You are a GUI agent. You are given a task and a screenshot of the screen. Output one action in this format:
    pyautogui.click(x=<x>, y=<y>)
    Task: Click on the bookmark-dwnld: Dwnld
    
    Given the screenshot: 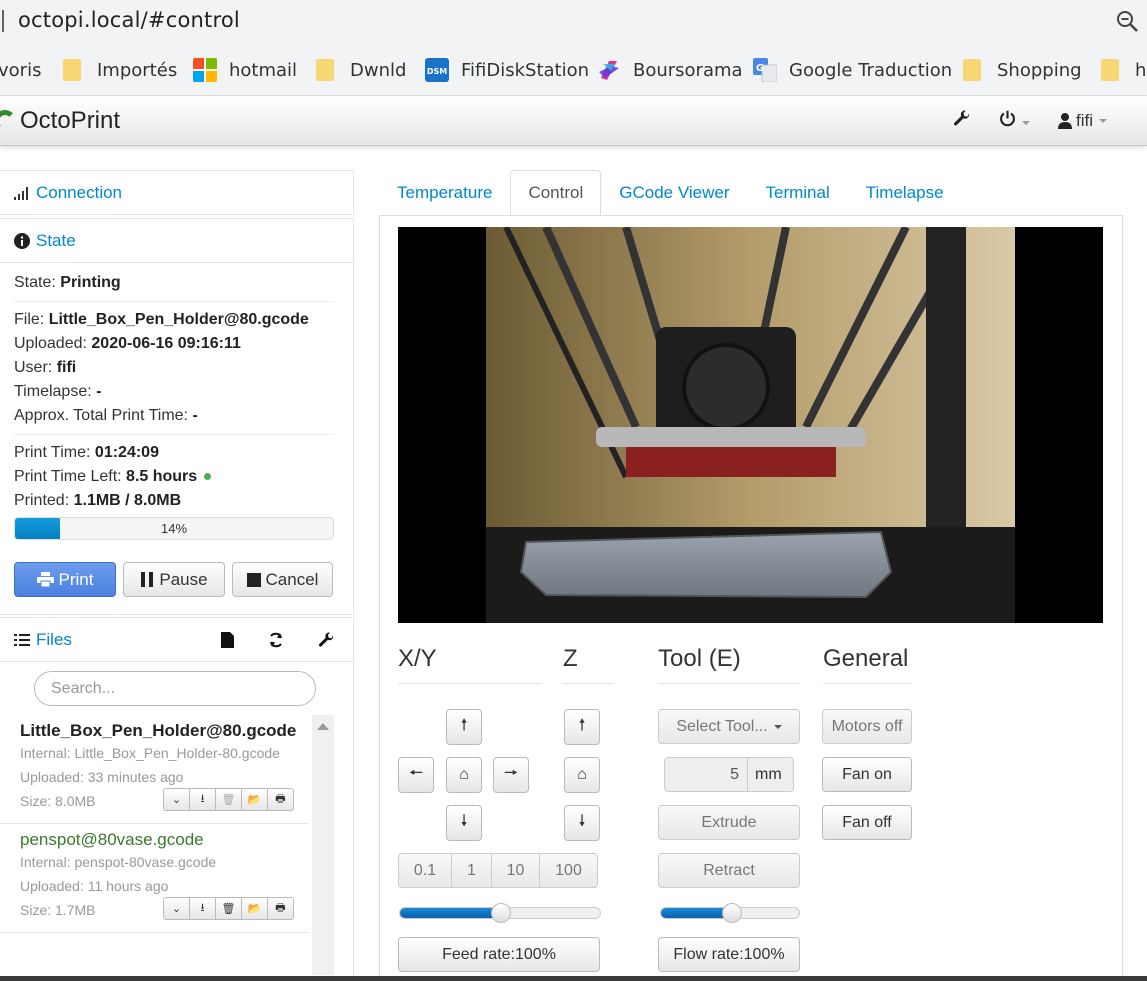 What is the action you would take?
    pyautogui.click(x=361, y=70)
    